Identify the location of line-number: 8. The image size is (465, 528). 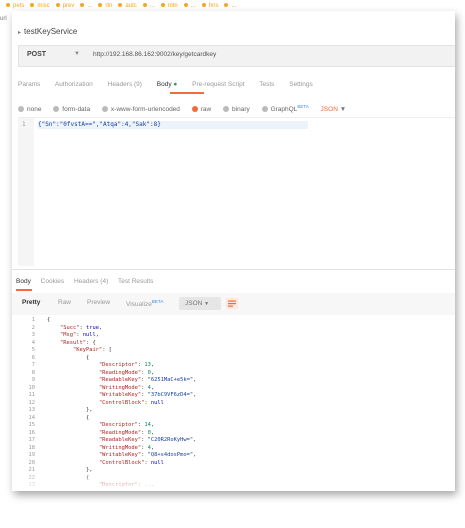
(33, 372).